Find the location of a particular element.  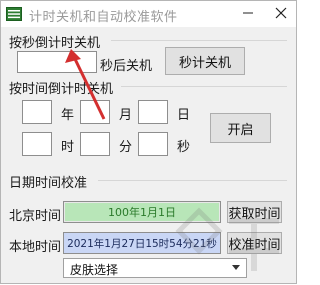

skin-select-value: 皮肤选择 is located at coordinates (94, 270).